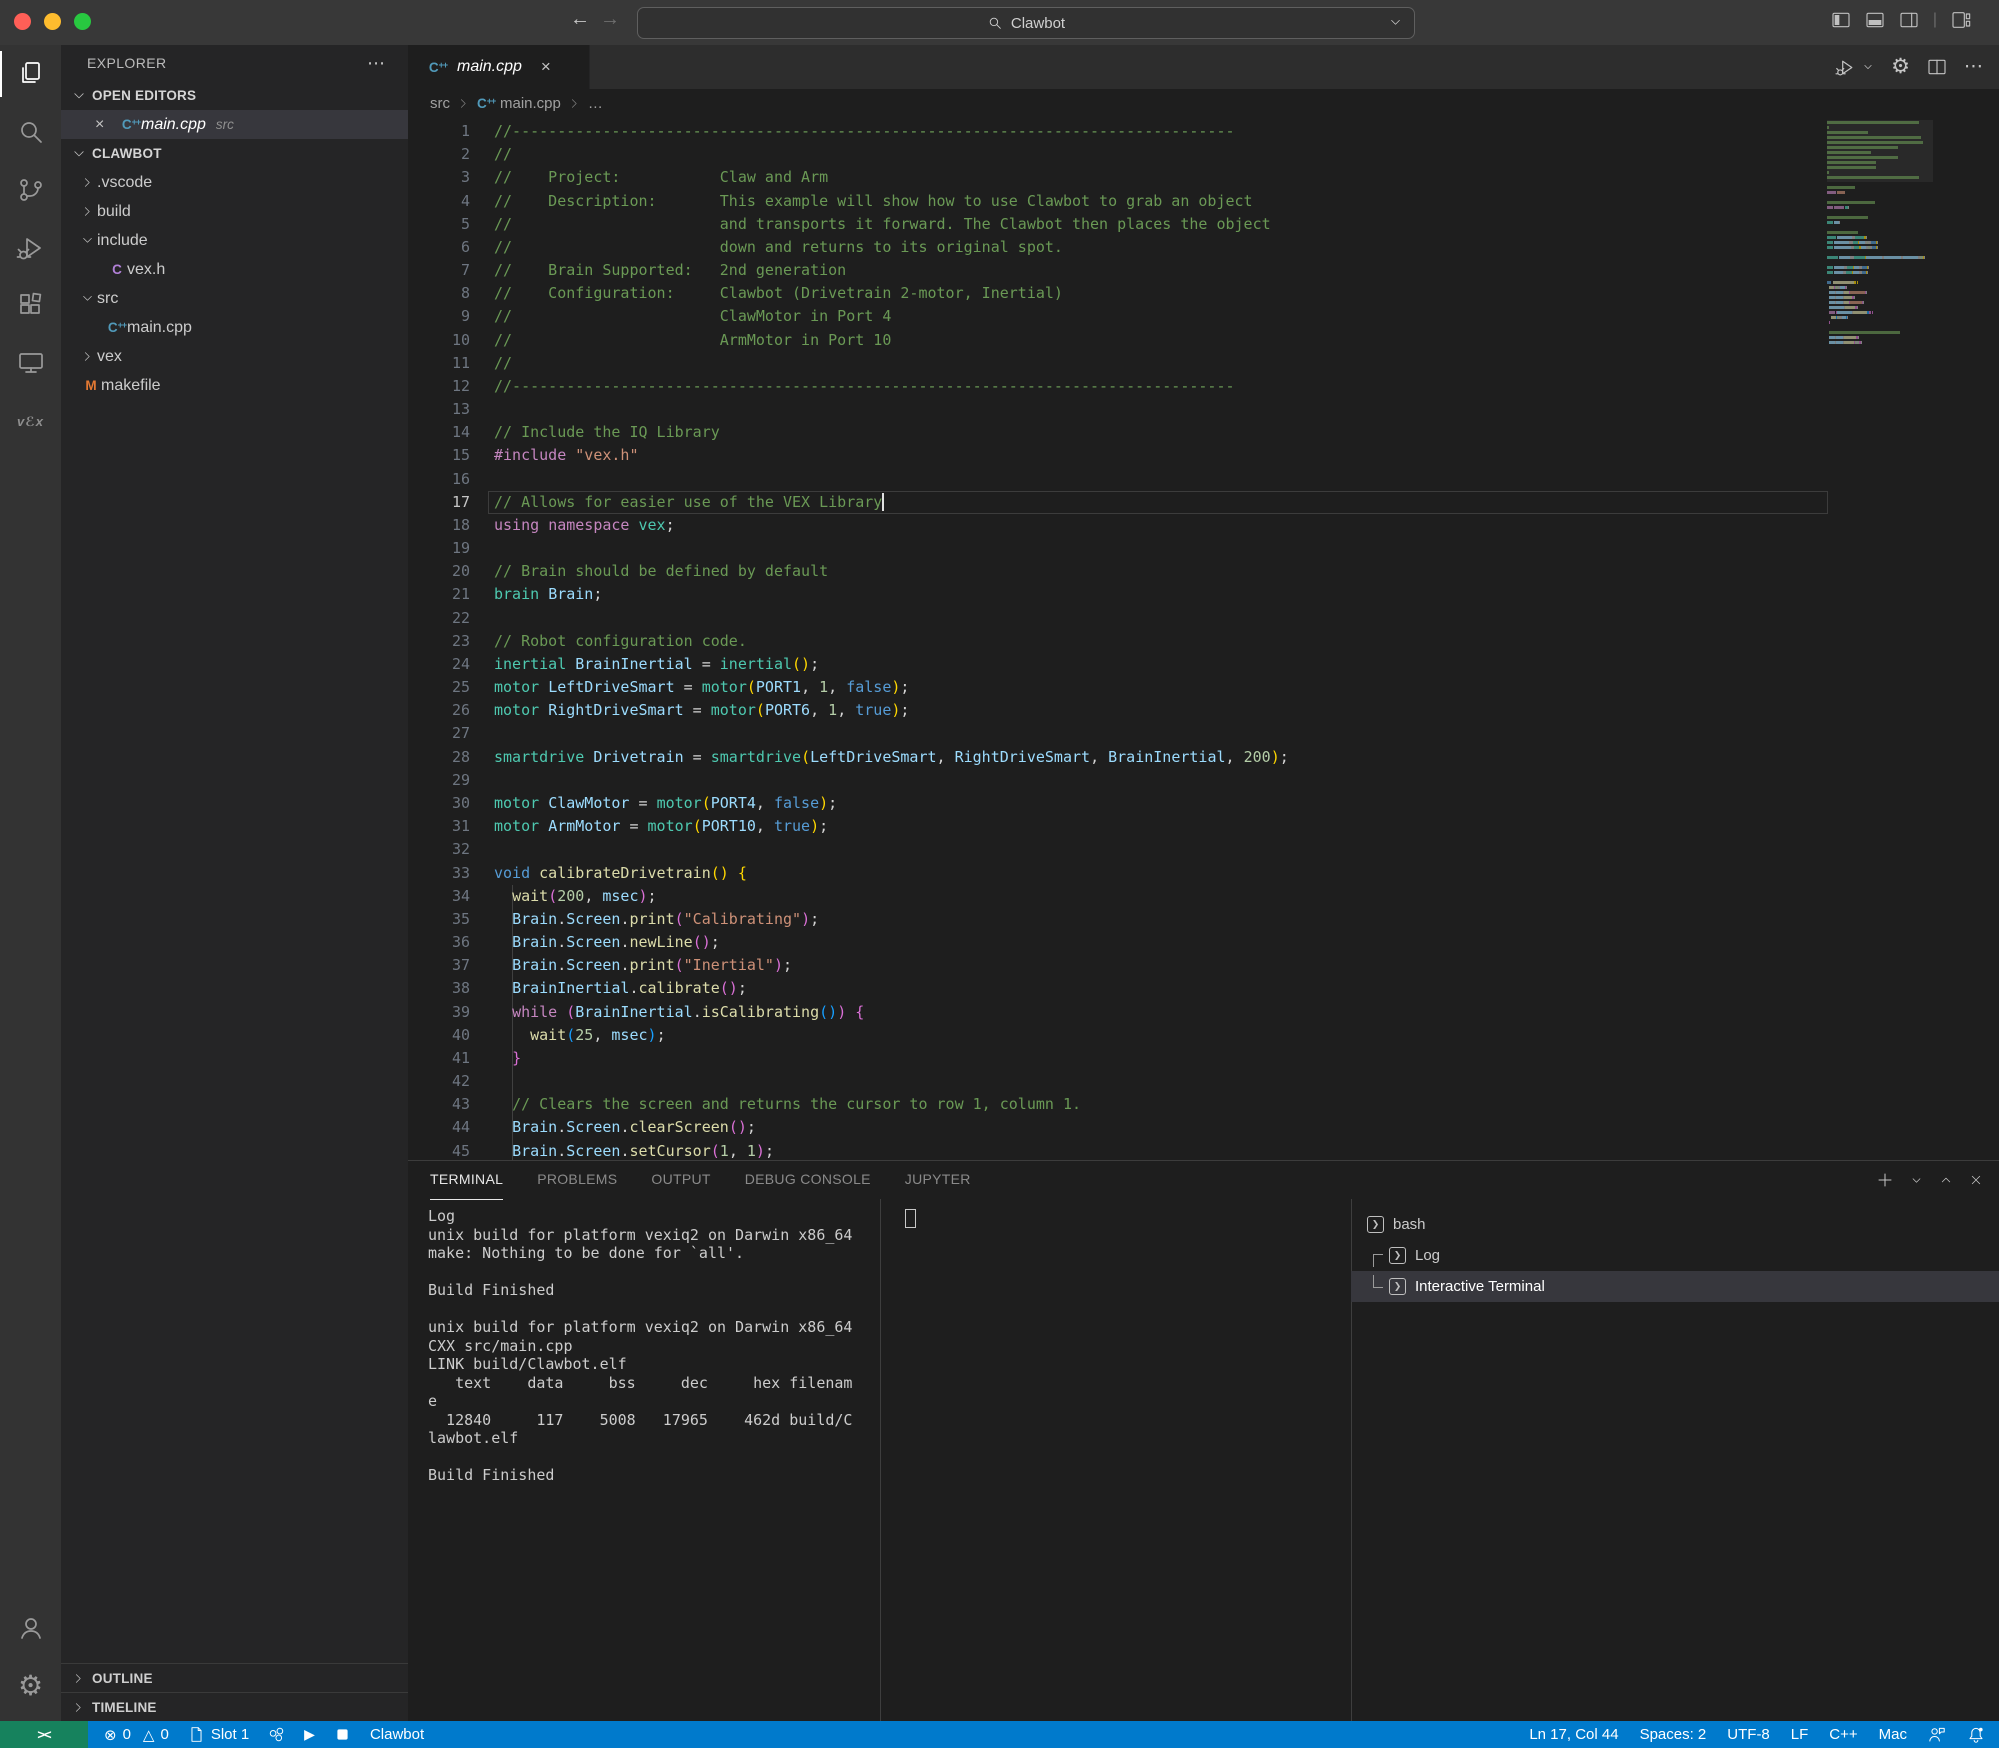 The image size is (1999, 1748). I want to click on code-line-29: 29, so click(1203, 780).